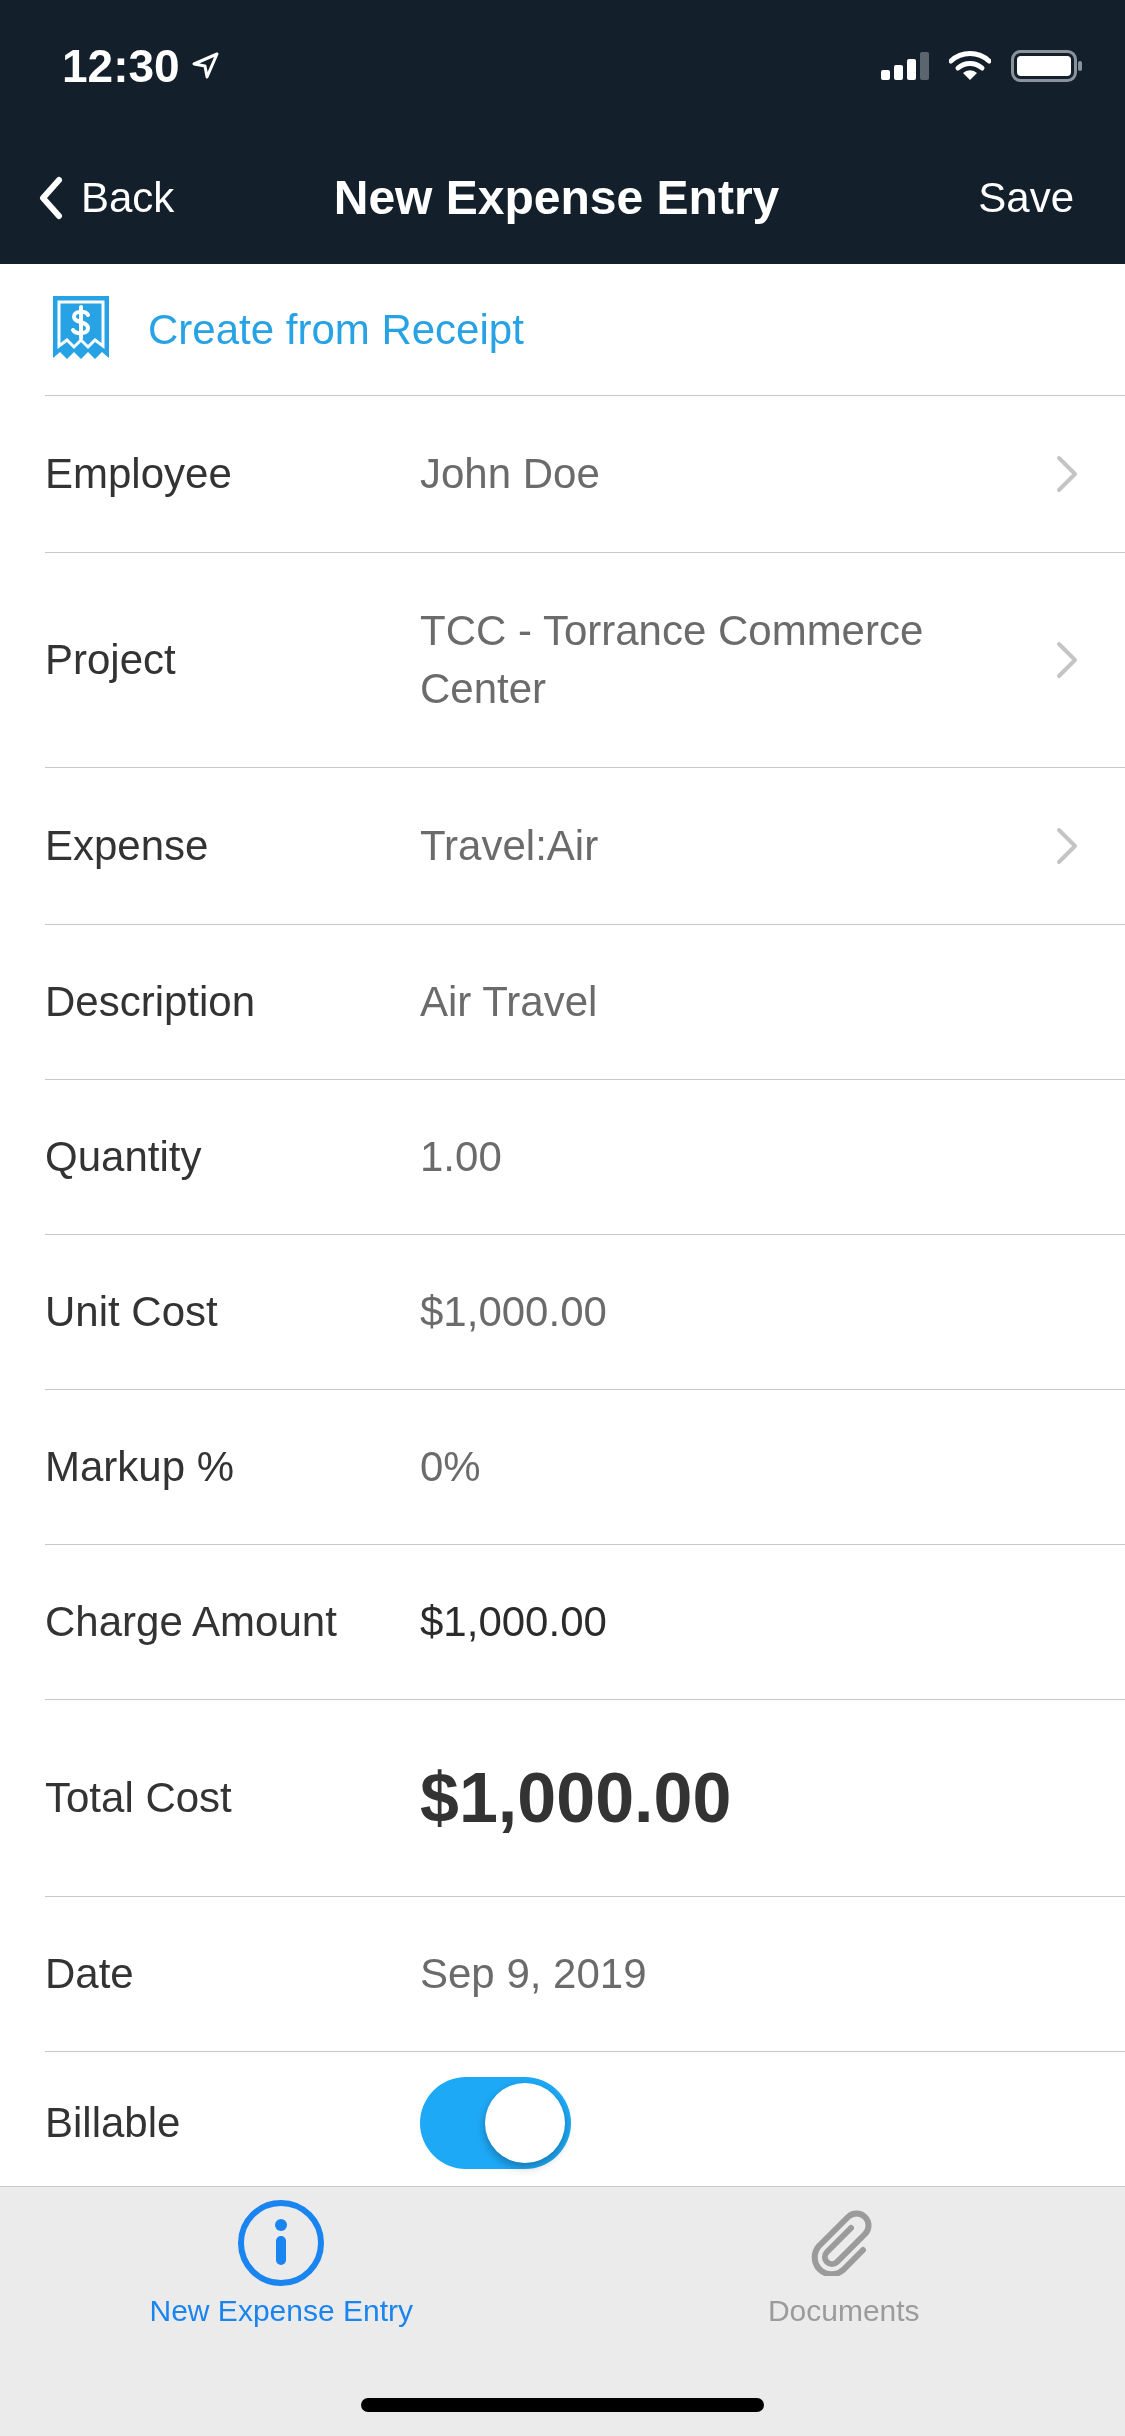 The image size is (1125, 2436). What do you see at coordinates (749, 660) in the screenshot?
I see `picker-field: TCC - Torrance Commerce Center` at bounding box center [749, 660].